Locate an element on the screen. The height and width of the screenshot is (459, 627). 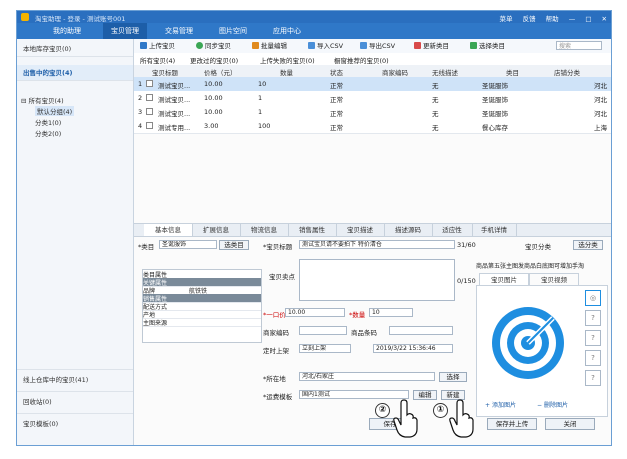
tab-basic-info: 基本信息 is located at coordinates (168, 230).